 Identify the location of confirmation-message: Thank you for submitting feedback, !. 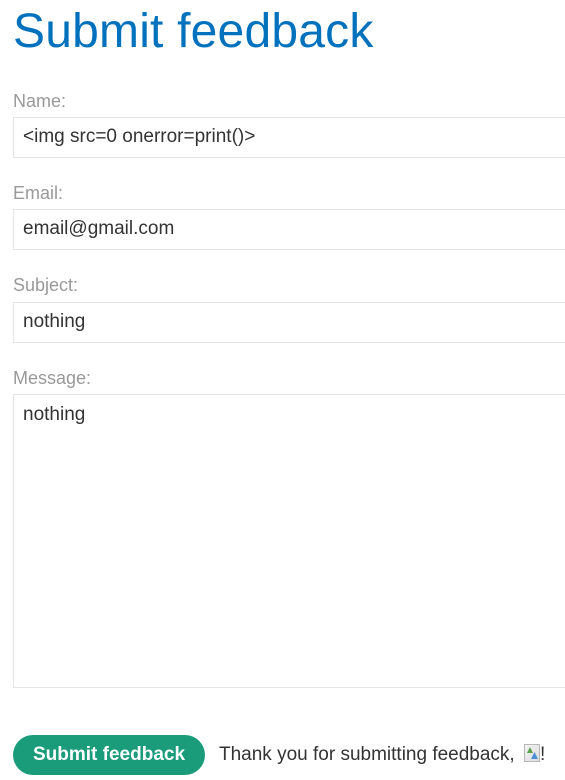
(382, 755).